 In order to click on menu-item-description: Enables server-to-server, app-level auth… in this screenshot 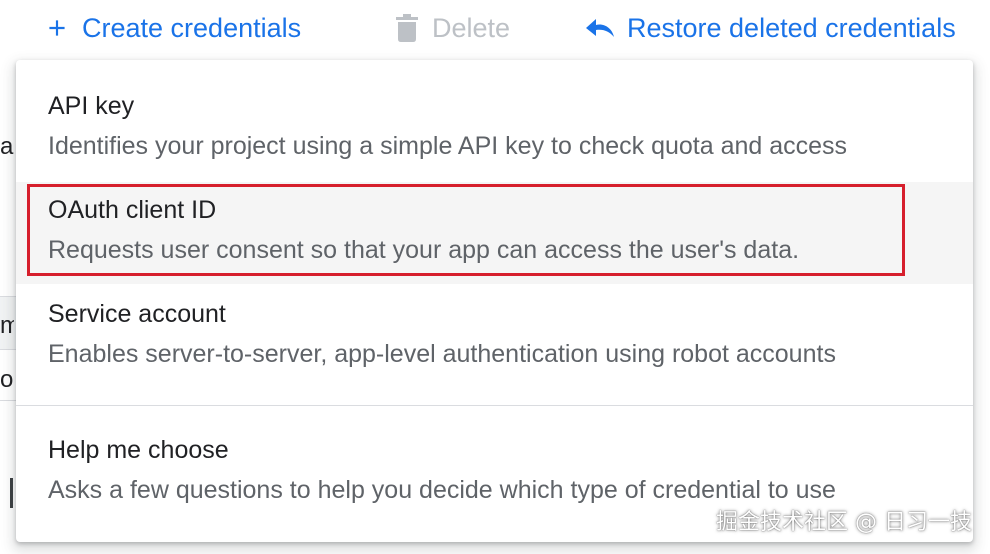, I will do `click(442, 354)`.